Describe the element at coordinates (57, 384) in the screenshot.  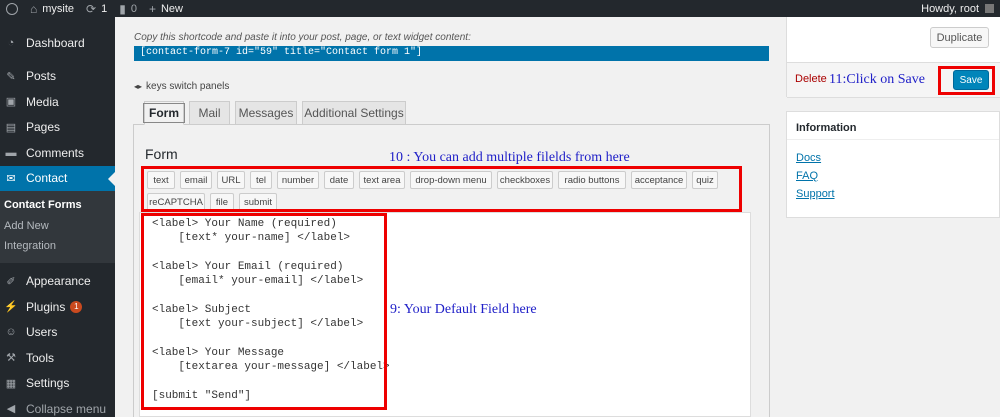
I see `sidebar-item-settings: ▦ Settings` at that location.